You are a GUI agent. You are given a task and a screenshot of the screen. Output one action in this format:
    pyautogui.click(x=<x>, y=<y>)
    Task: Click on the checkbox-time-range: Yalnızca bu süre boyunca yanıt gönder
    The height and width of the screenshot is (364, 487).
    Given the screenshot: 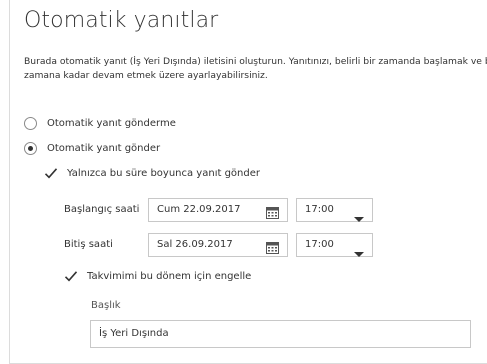 What is the action you would take?
    pyautogui.click(x=152, y=173)
    